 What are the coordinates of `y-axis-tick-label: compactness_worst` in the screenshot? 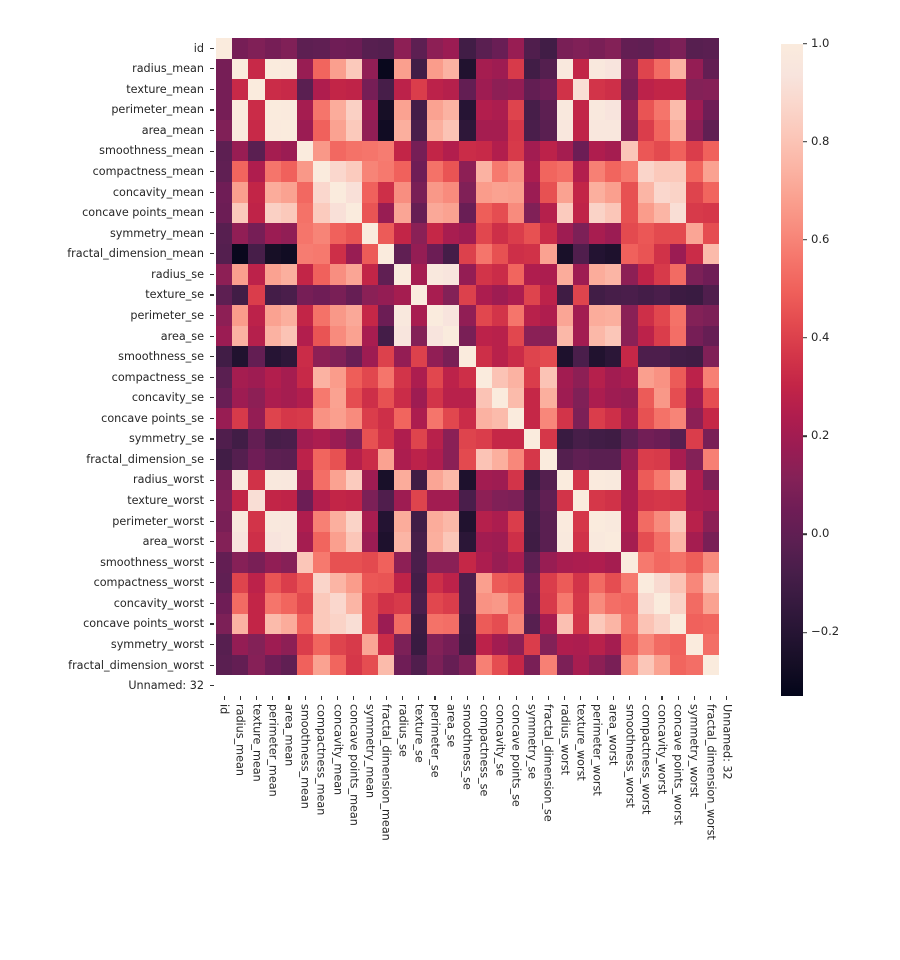 It's located at (148, 583).